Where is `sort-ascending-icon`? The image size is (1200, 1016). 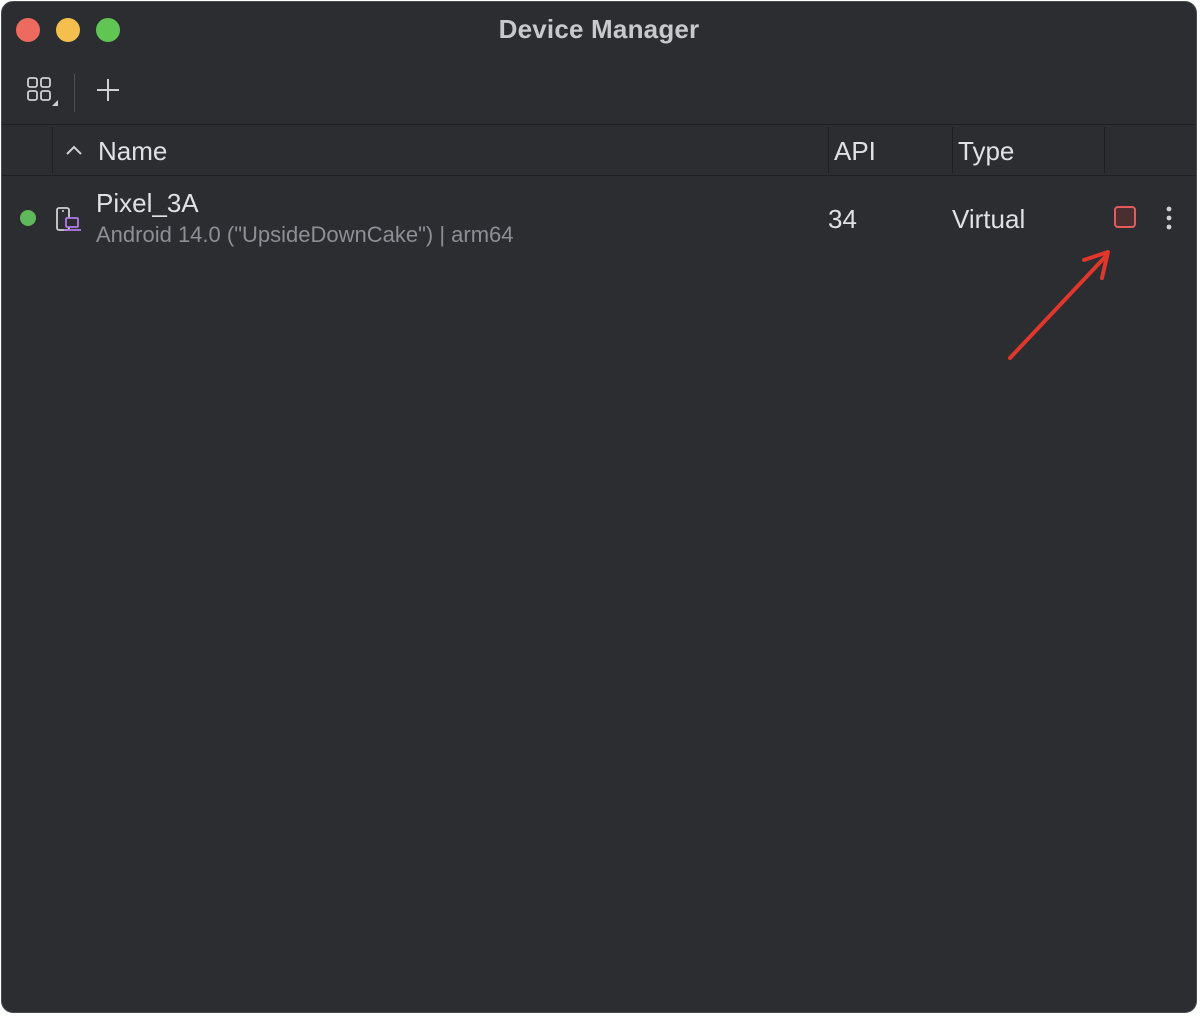 sort-ascending-icon is located at coordinates (74, 151).